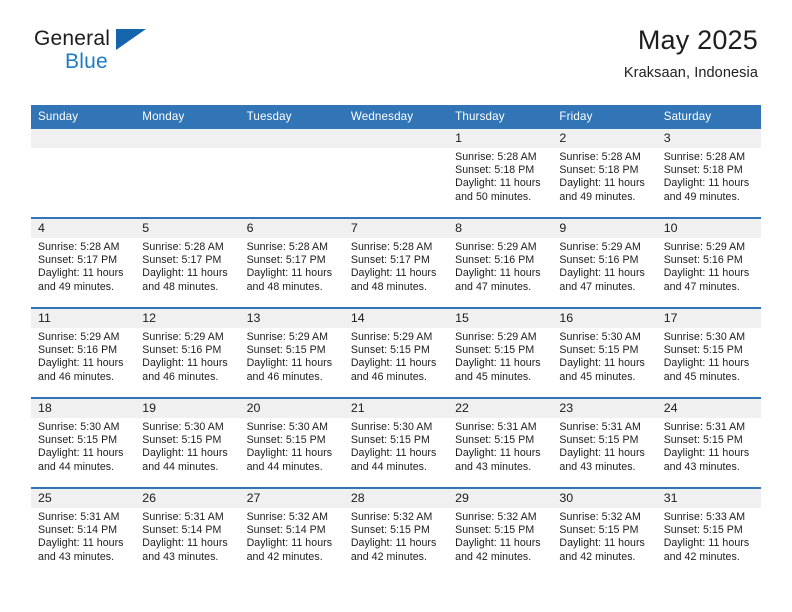 This screenshot has width=792, height=612. I want to click on brand-name-blue: Blue, so click(86, 61).